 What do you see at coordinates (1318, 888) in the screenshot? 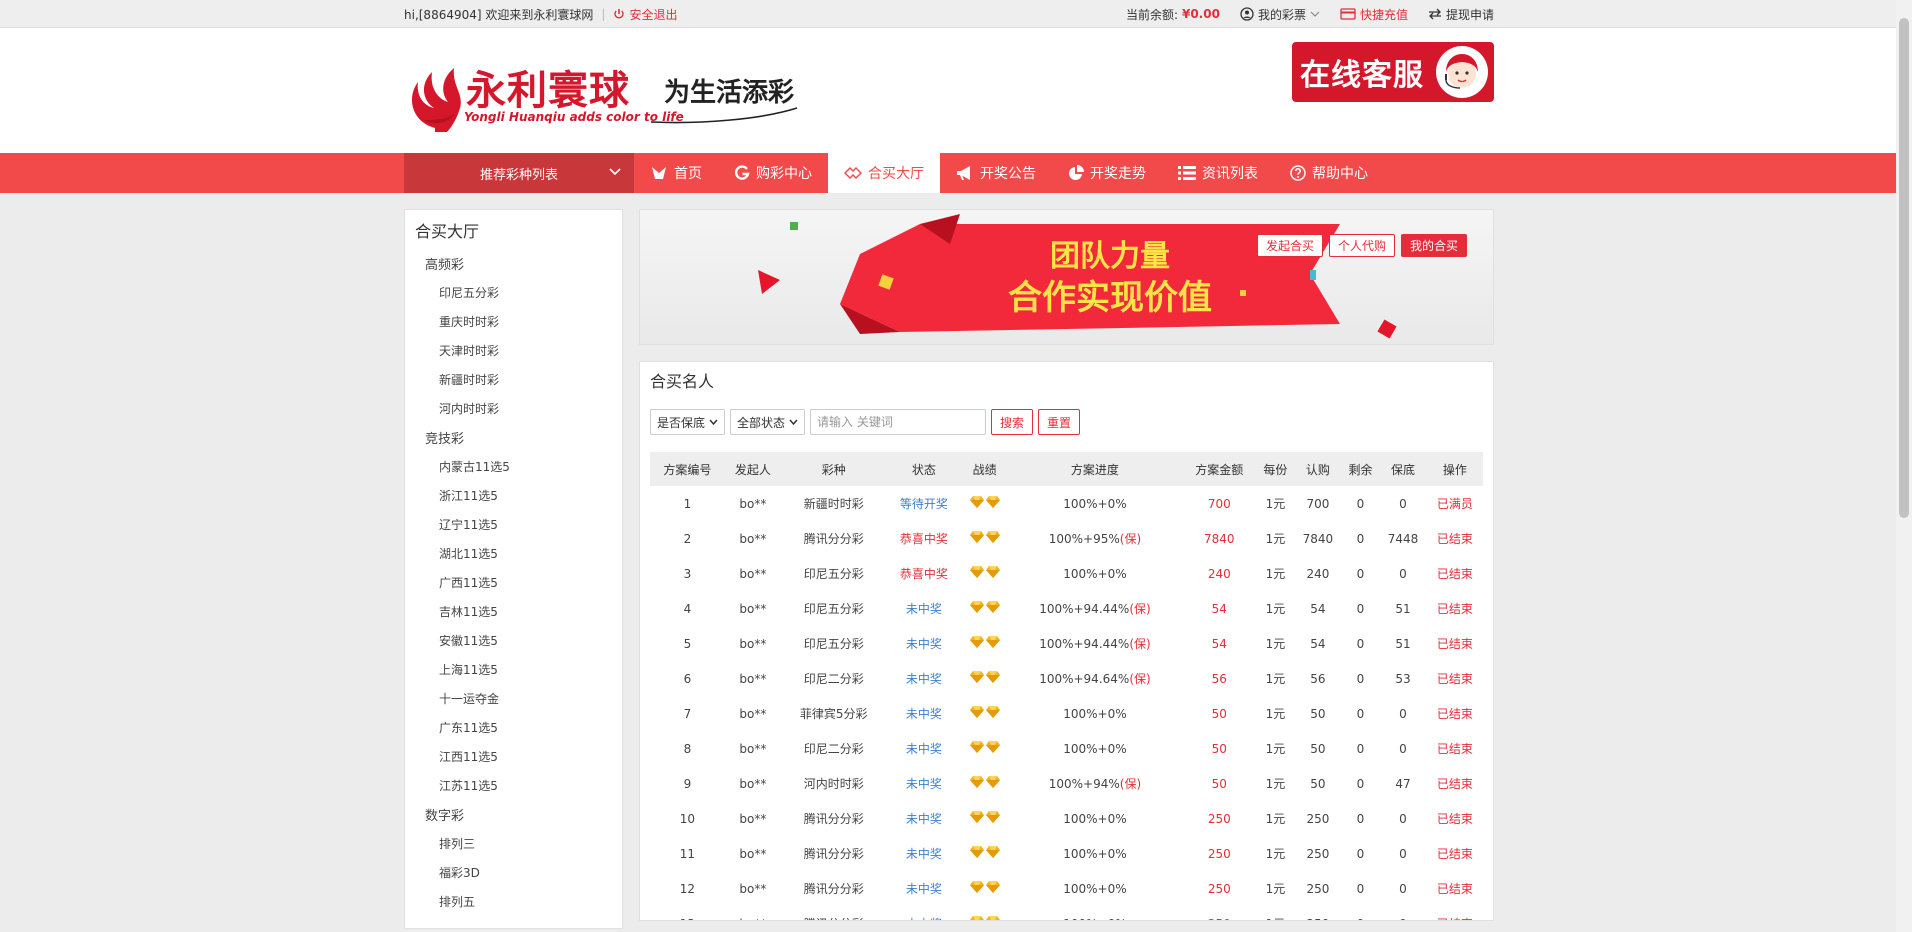
I see `subscribed: 250` at bounding box center [1318, 888].